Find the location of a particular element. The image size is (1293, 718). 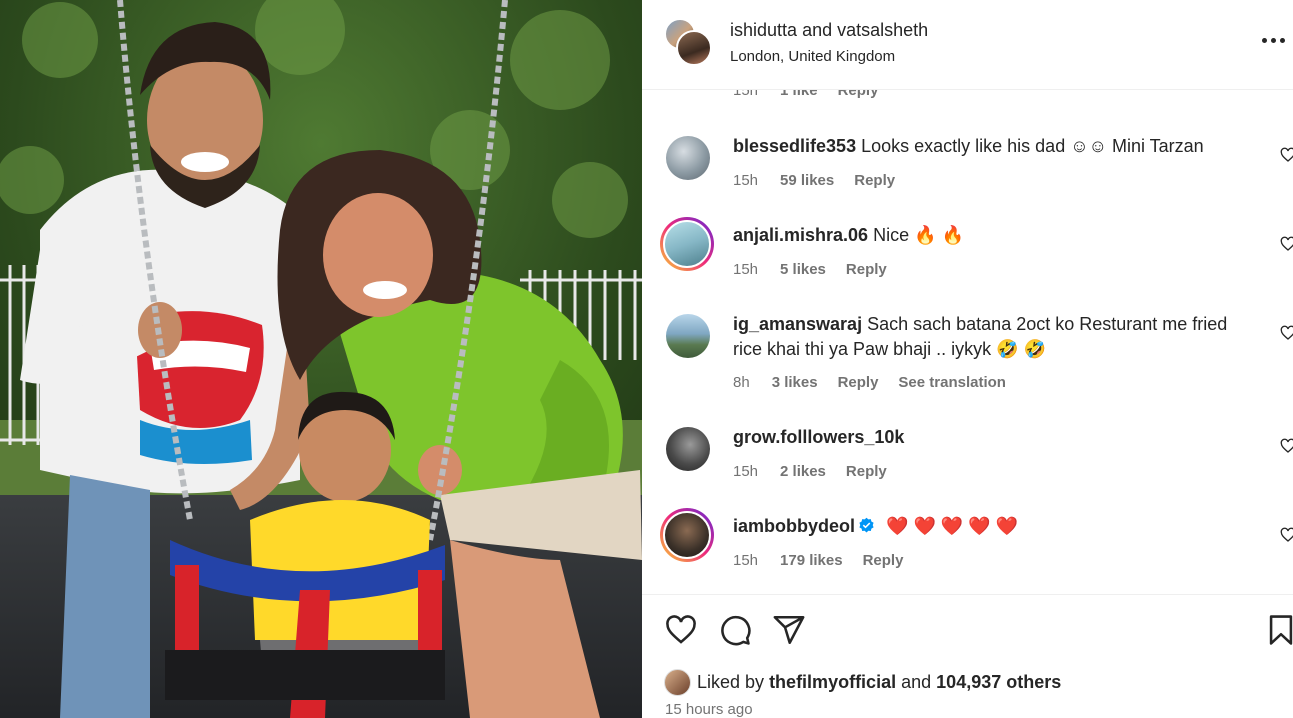

comment-time: 8h is located at coordinates (741, 382).